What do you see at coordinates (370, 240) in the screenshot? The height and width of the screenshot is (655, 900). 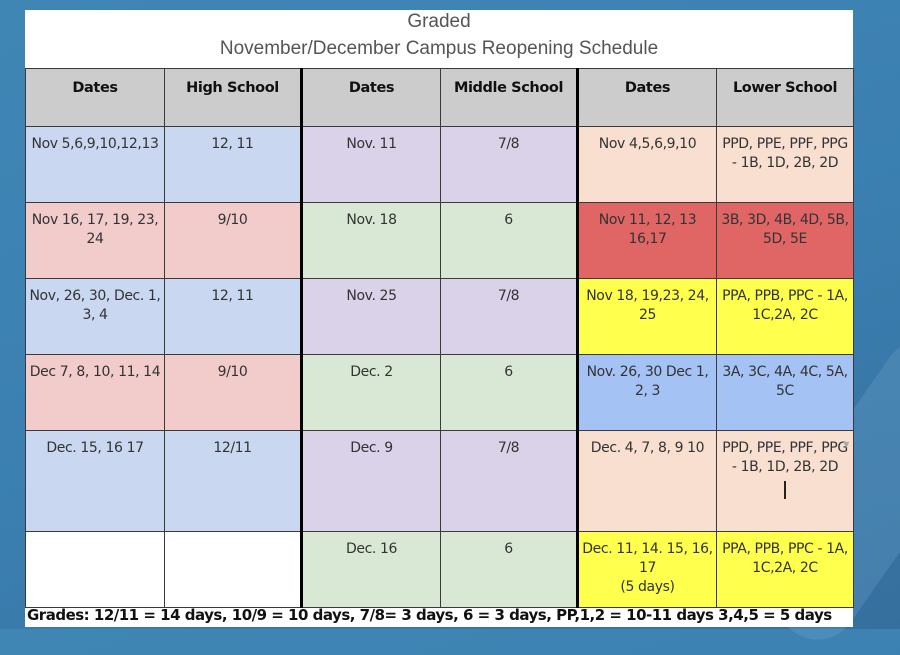 I see `ms-dates-cell: Nov. 18` at bounding box center [370, 240].